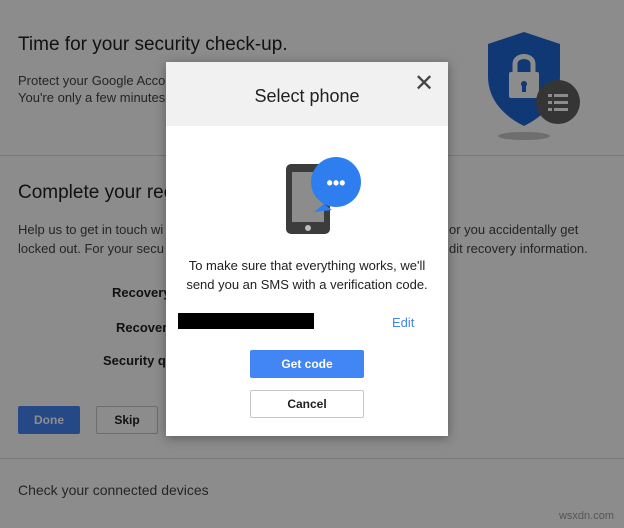  Describe the element at coordinates (307, 364) in the screenshot. I see `get-code-button: Get code` at that location.